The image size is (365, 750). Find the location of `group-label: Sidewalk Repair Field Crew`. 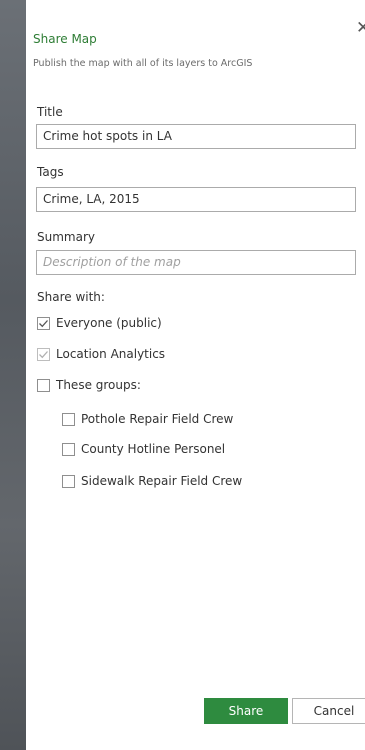

group-label: Sidewalk Repair Field Crew is located at coordinates (162, 481).